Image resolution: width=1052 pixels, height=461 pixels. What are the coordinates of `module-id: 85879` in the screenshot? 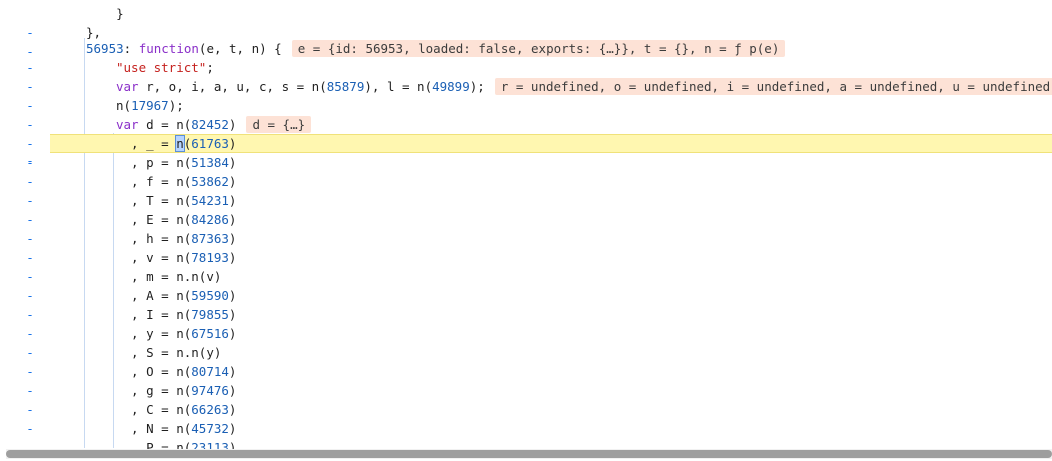 It's located at (345, 86).